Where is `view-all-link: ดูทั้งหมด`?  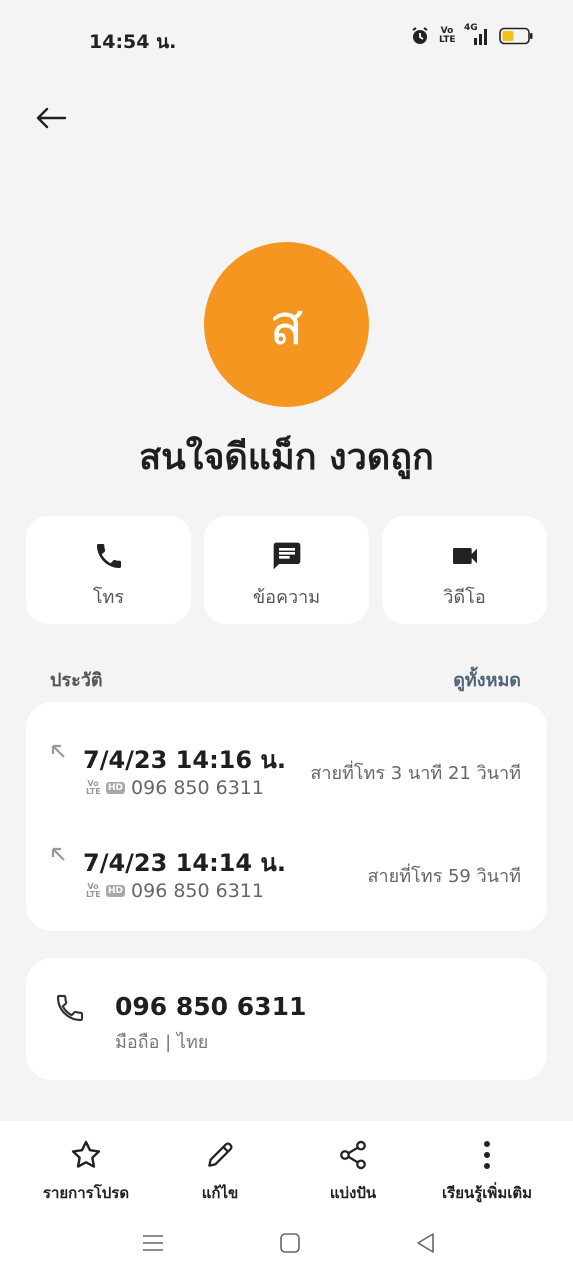
view-all-link: ดูทั้งหมด is located at coordinates (487, 679).